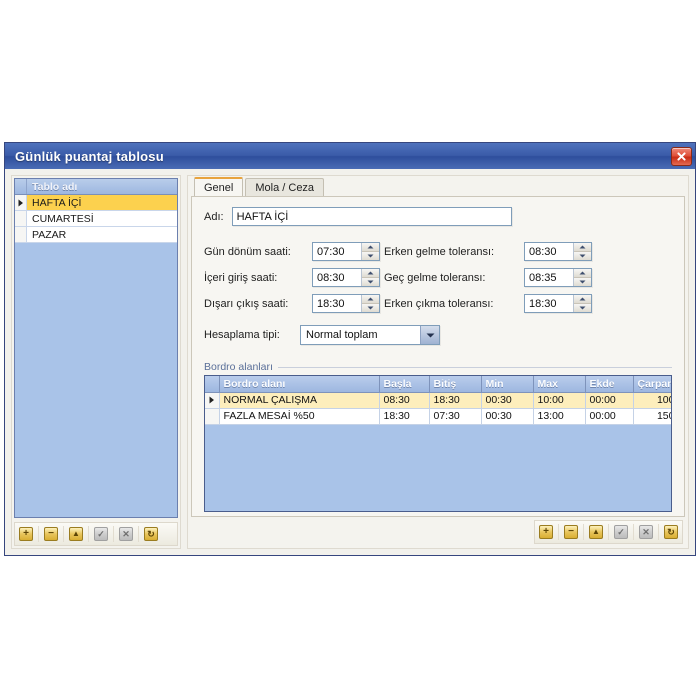 The width and height of the screenshot is (700, 700). What do you see at coordinates (559, 384) in the screenshot?
I see `col-max: Max` at bounding box center [559, 384].